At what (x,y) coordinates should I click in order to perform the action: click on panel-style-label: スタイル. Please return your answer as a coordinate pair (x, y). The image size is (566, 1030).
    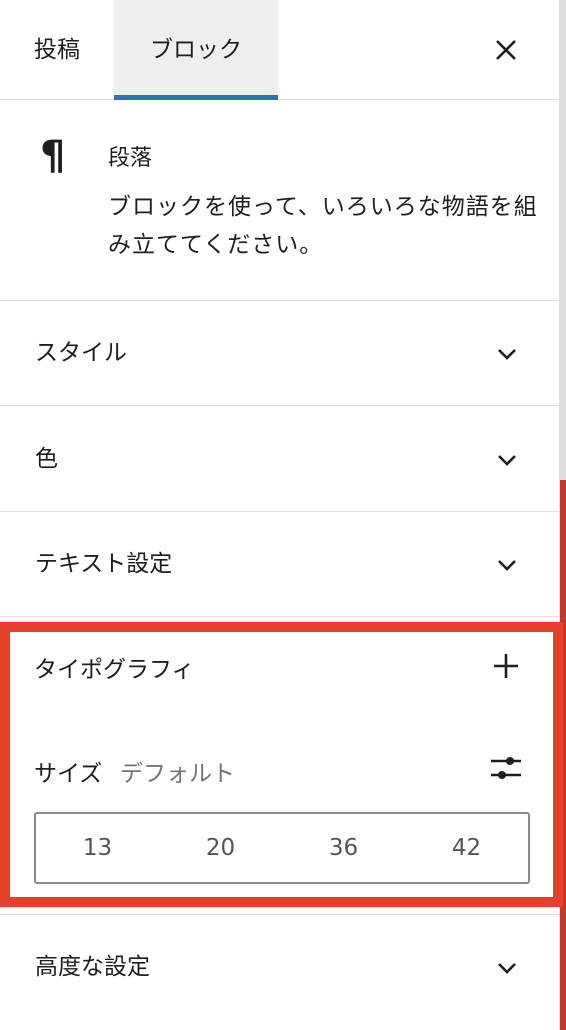
    Looking at the image, I should click on (81, 353).